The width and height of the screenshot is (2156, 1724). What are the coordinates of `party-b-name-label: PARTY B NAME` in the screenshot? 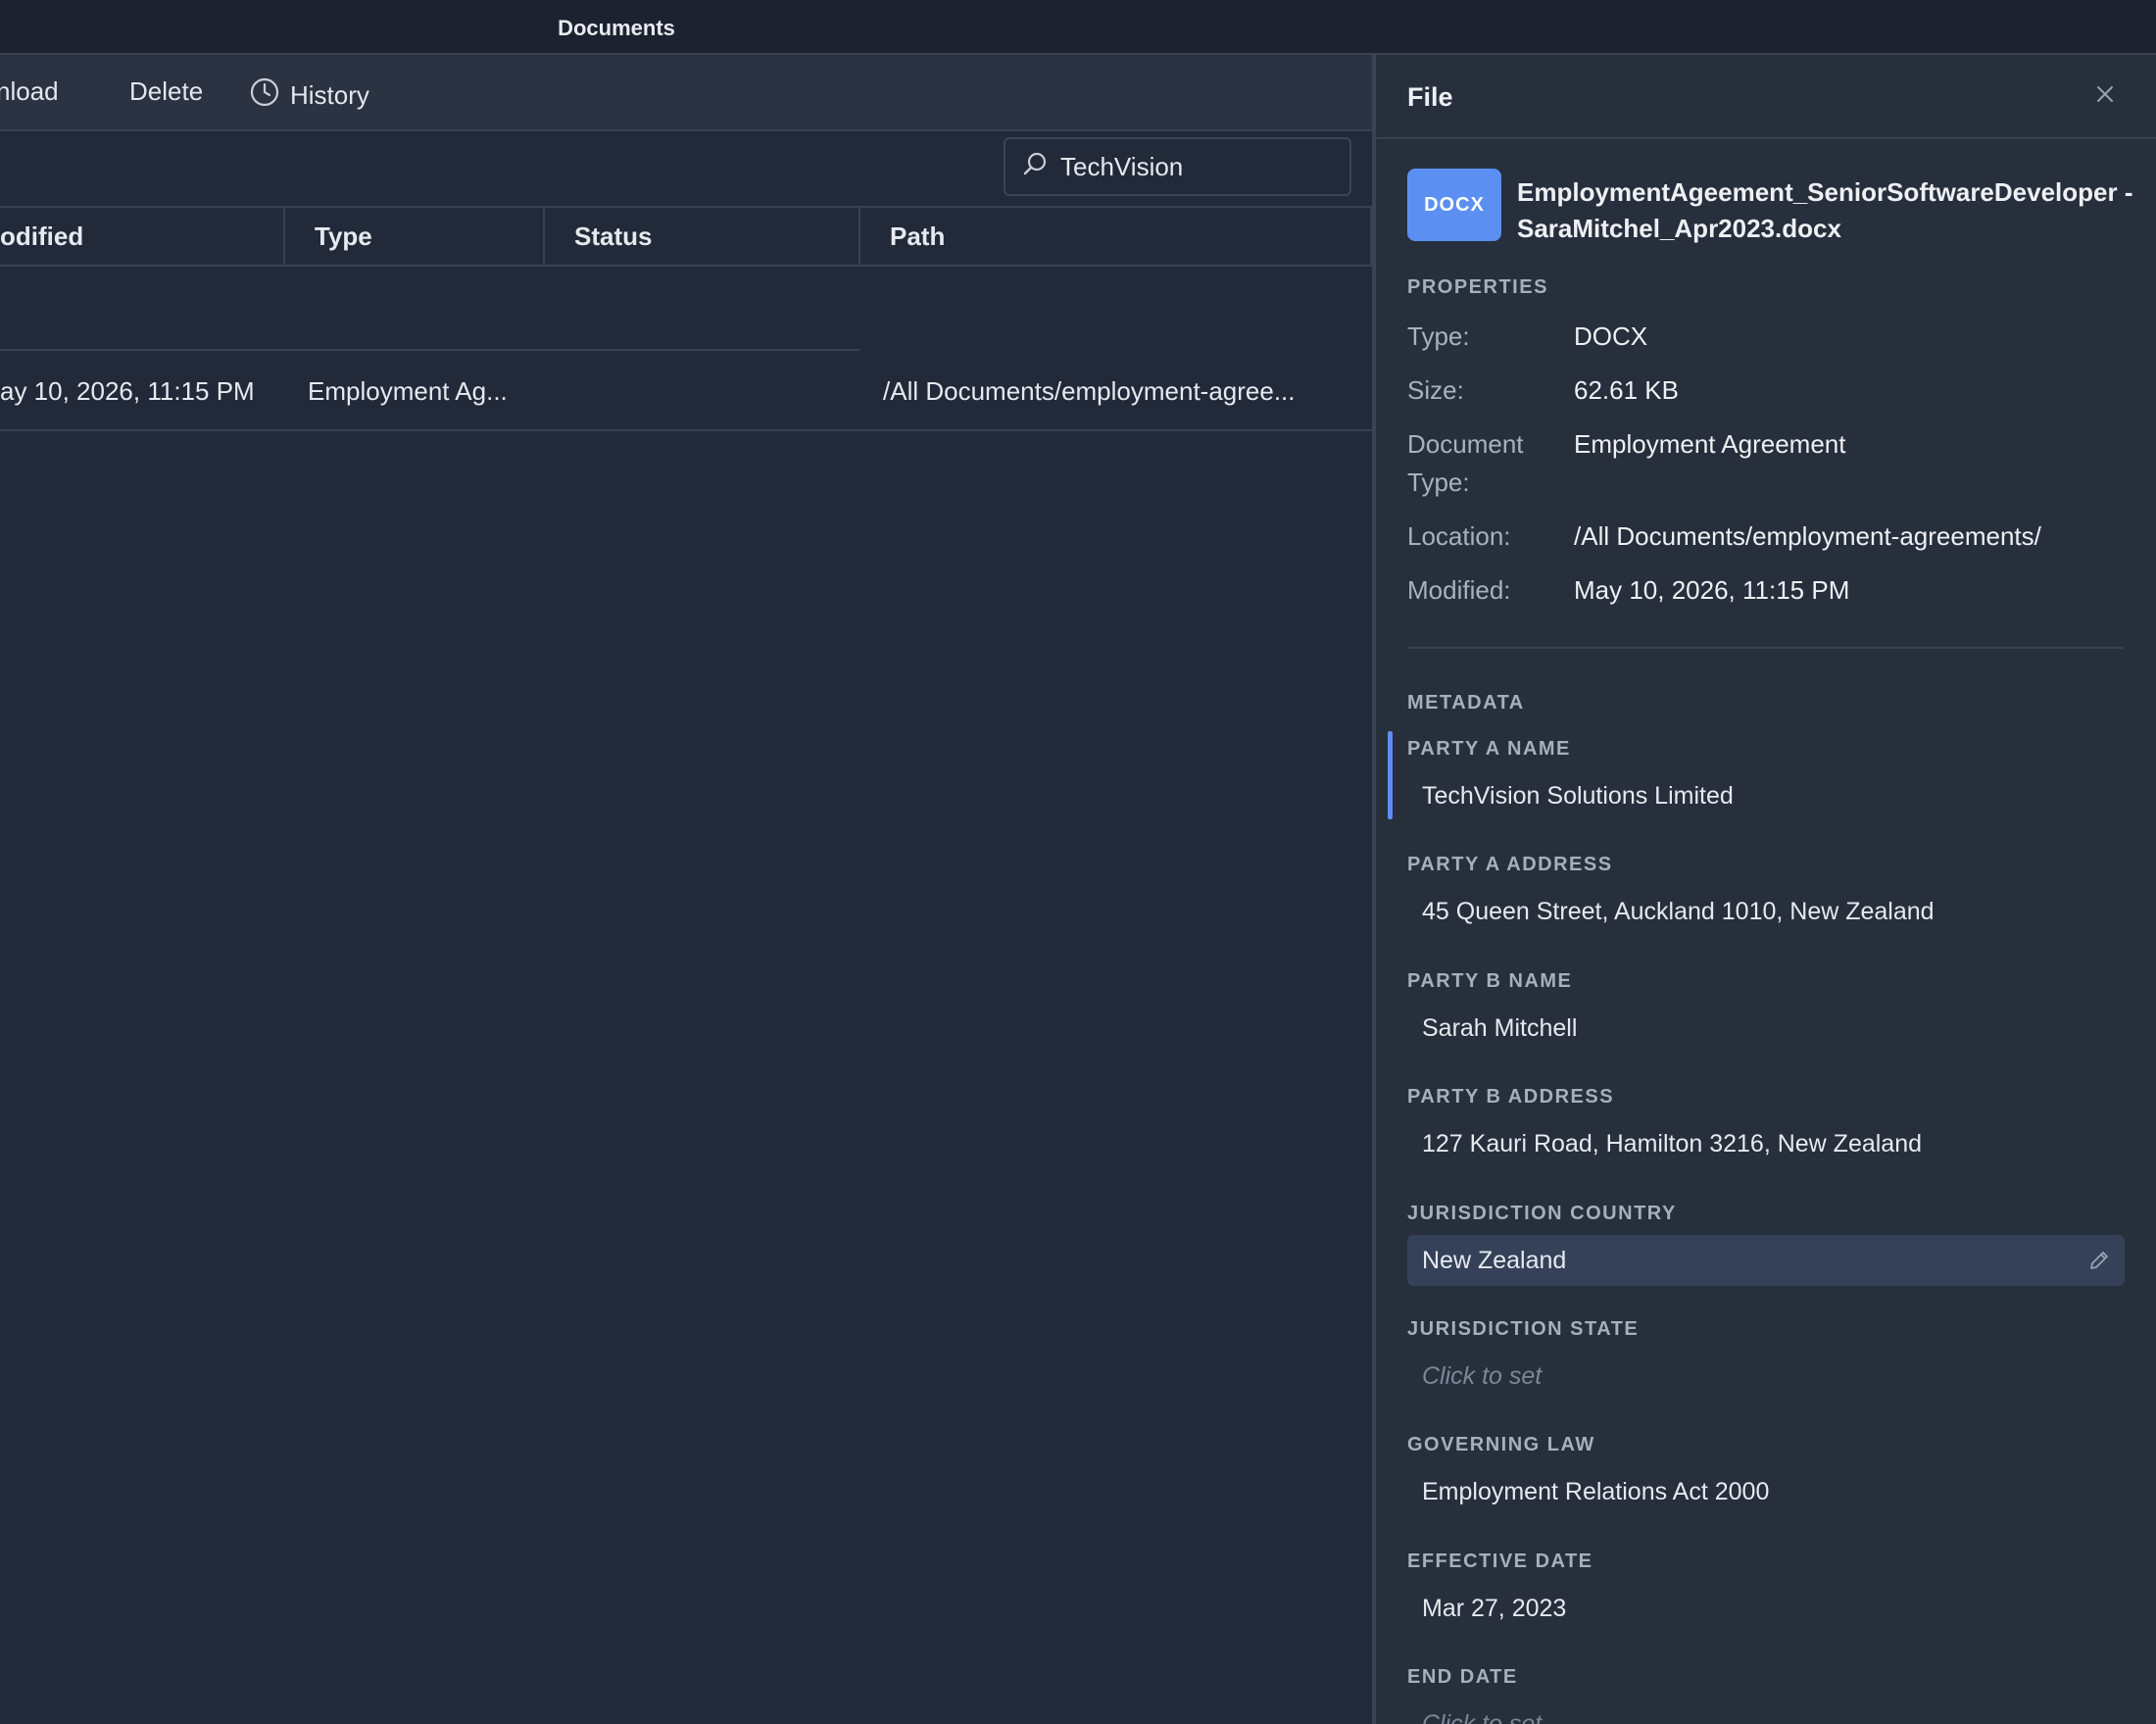 It's located at (1490, 981).